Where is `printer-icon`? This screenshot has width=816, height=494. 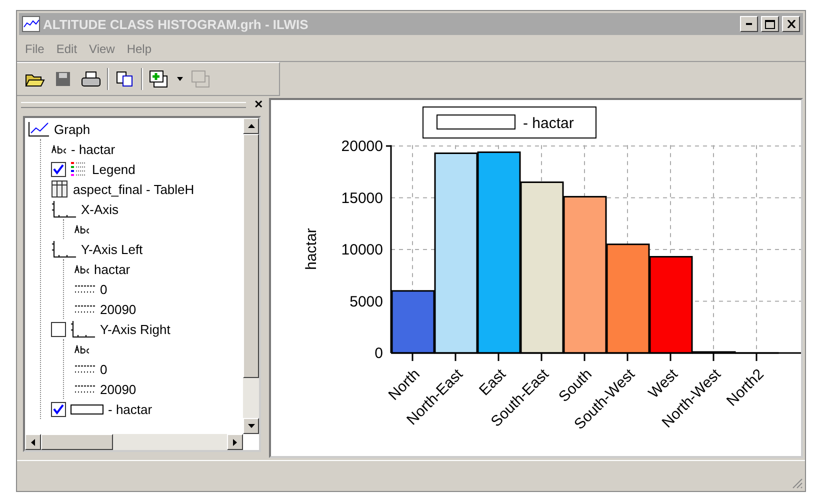 printer-icon is located at coordinates (91, 79).